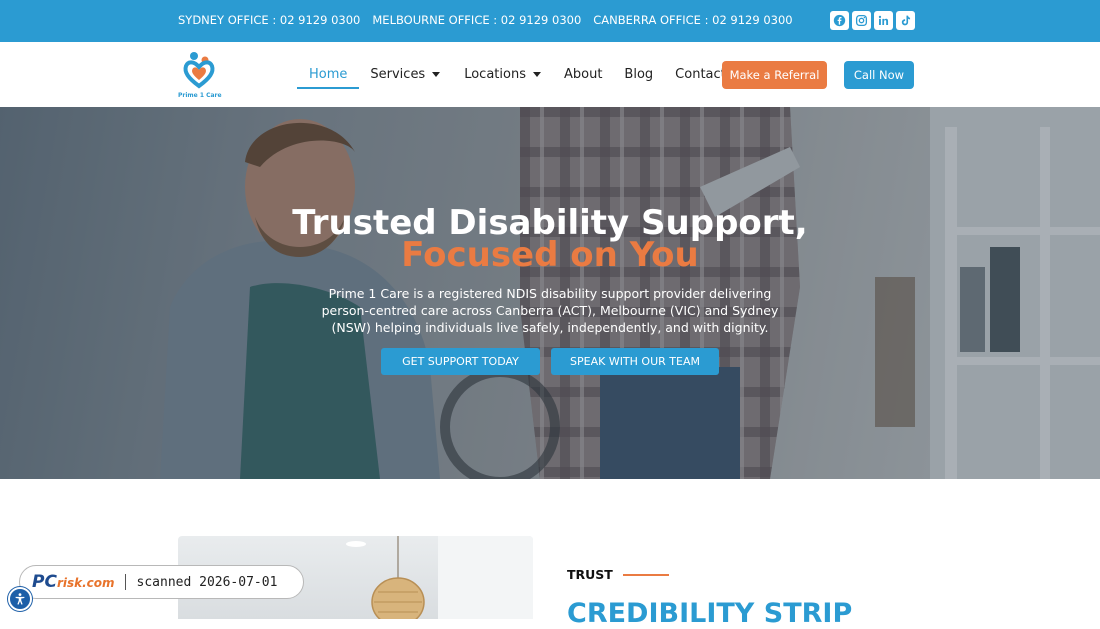  What do you see at coordinates (905, 20) in the screenshot?
I see `tiktok-icon` at bounding box center [905, 20].